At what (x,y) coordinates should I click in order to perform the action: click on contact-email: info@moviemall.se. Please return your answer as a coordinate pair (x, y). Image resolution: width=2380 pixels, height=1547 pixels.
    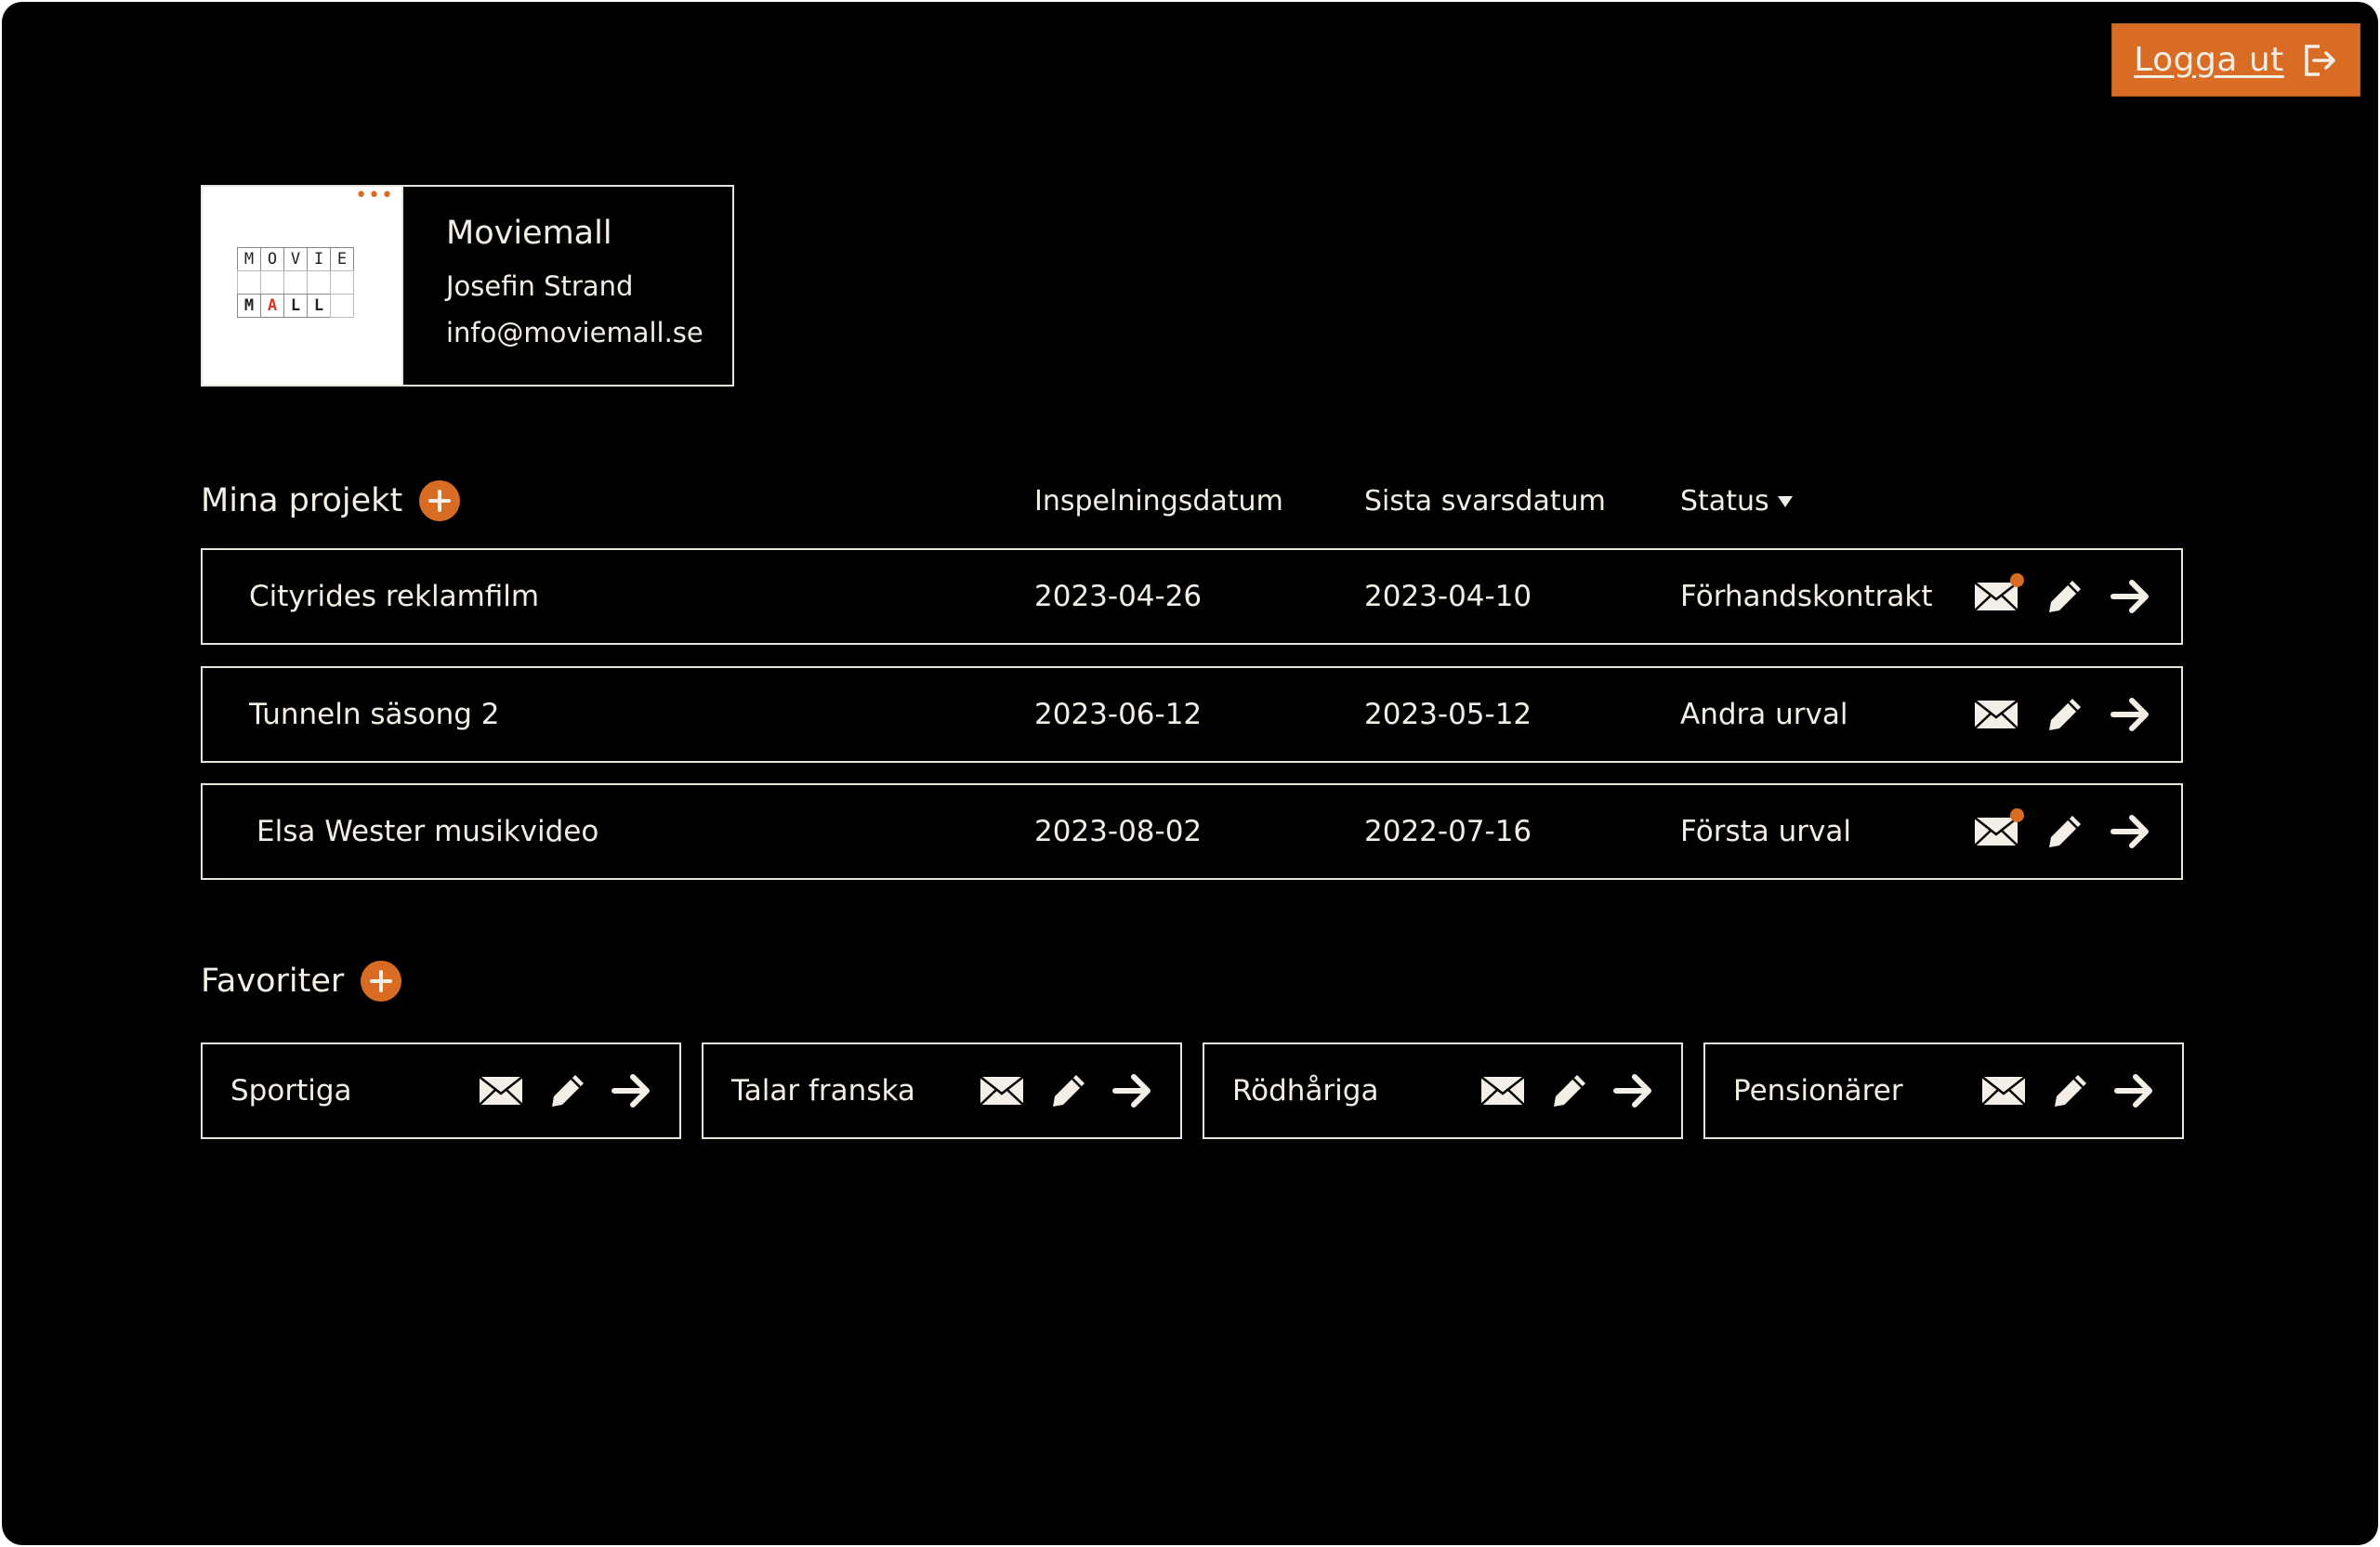
    Looking at the image, I should click on (574, 332).